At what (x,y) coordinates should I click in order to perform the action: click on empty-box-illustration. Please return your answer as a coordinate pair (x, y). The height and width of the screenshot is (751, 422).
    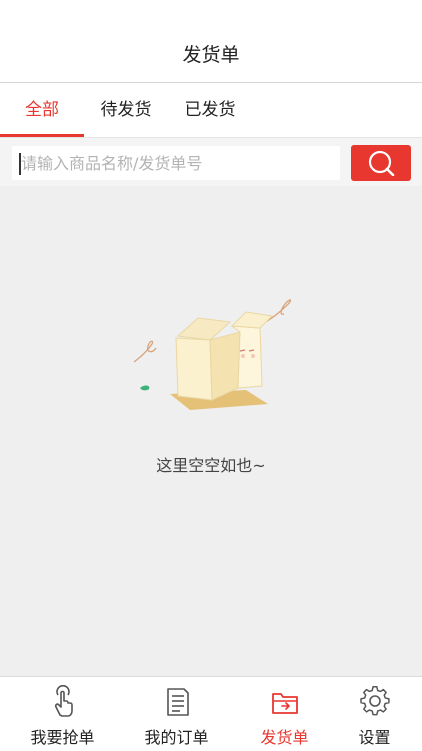
    Looking at the image, I should click on (213, 358).